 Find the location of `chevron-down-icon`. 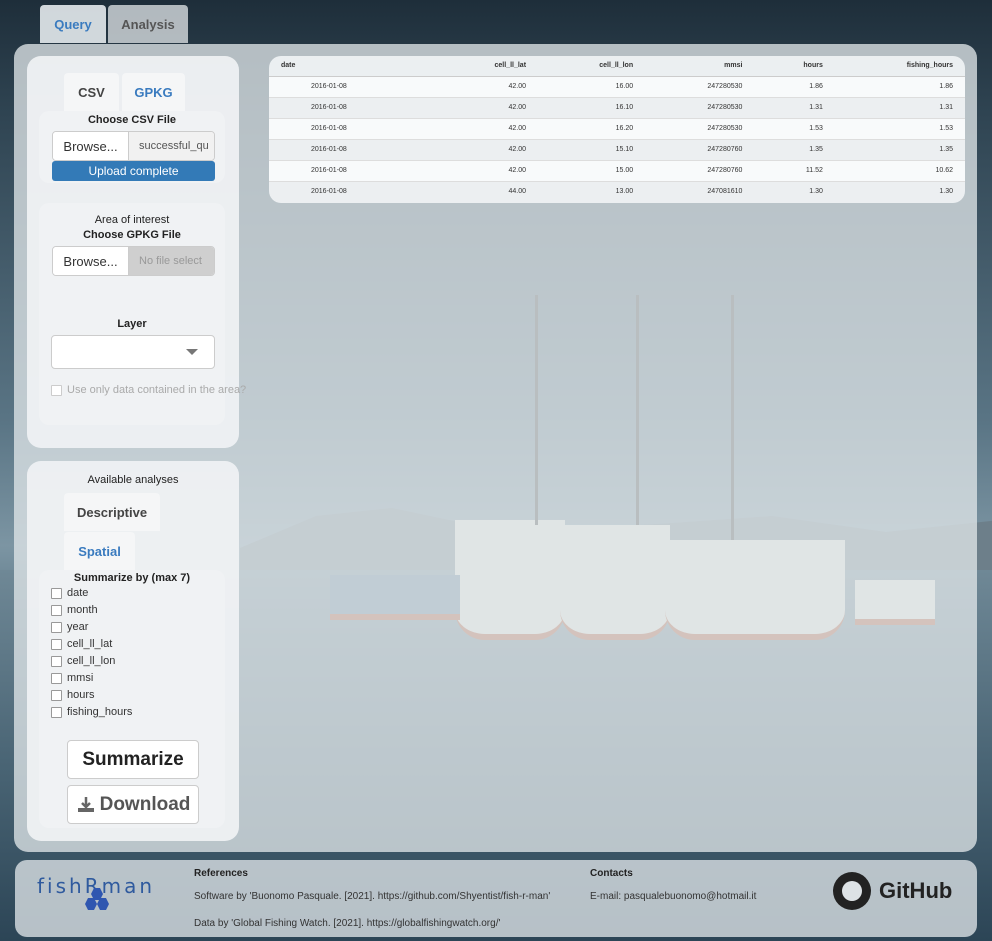

chevron-down-icon is located at coordinates (192, 352).